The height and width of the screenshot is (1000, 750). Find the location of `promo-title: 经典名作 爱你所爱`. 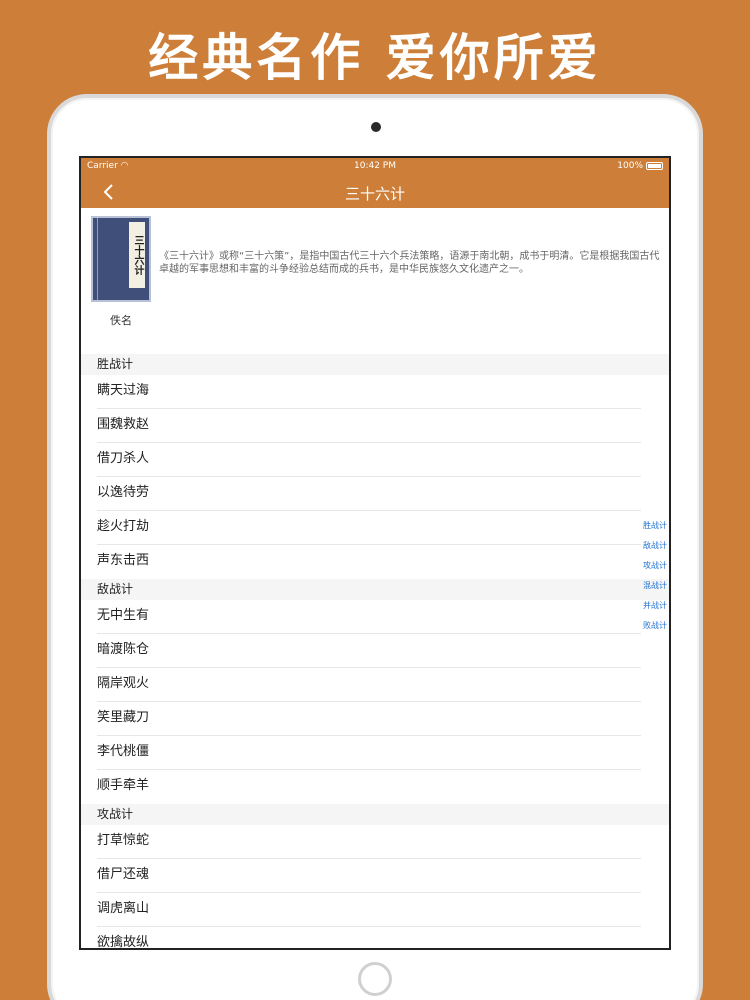

promo-title: 经典名作 爱你所爱 is located at coordinates (375, 58).